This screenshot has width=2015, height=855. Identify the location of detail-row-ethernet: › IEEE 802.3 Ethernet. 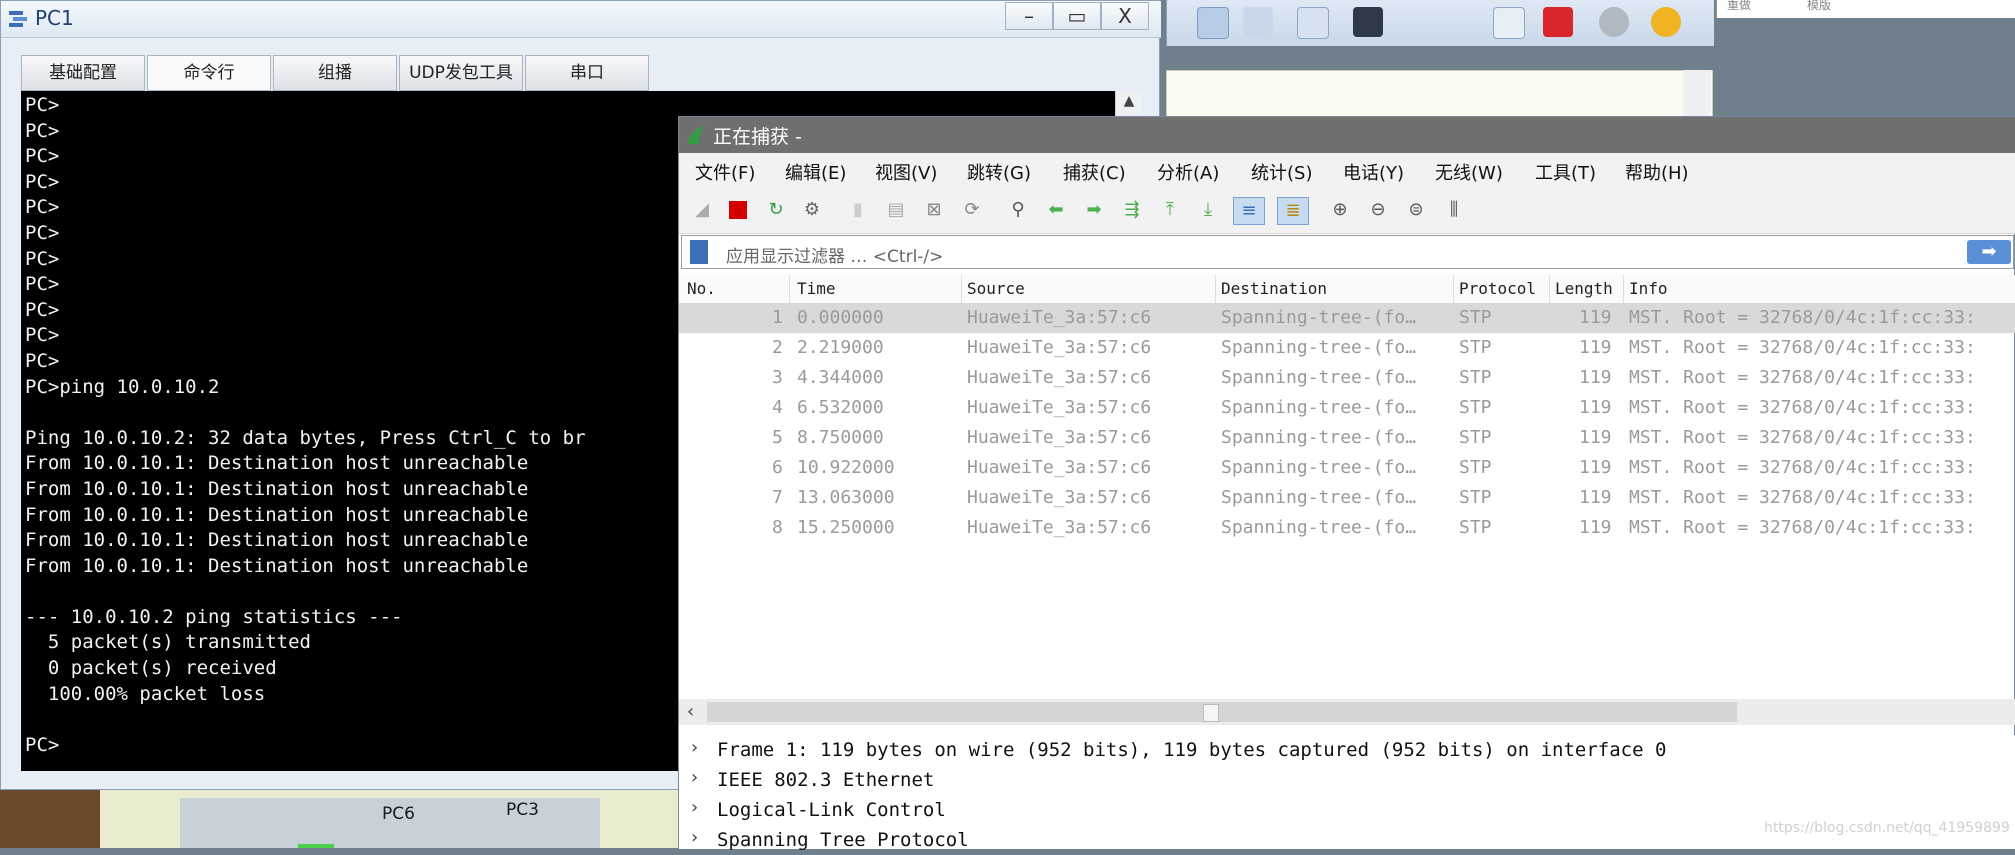
(1347, 780).